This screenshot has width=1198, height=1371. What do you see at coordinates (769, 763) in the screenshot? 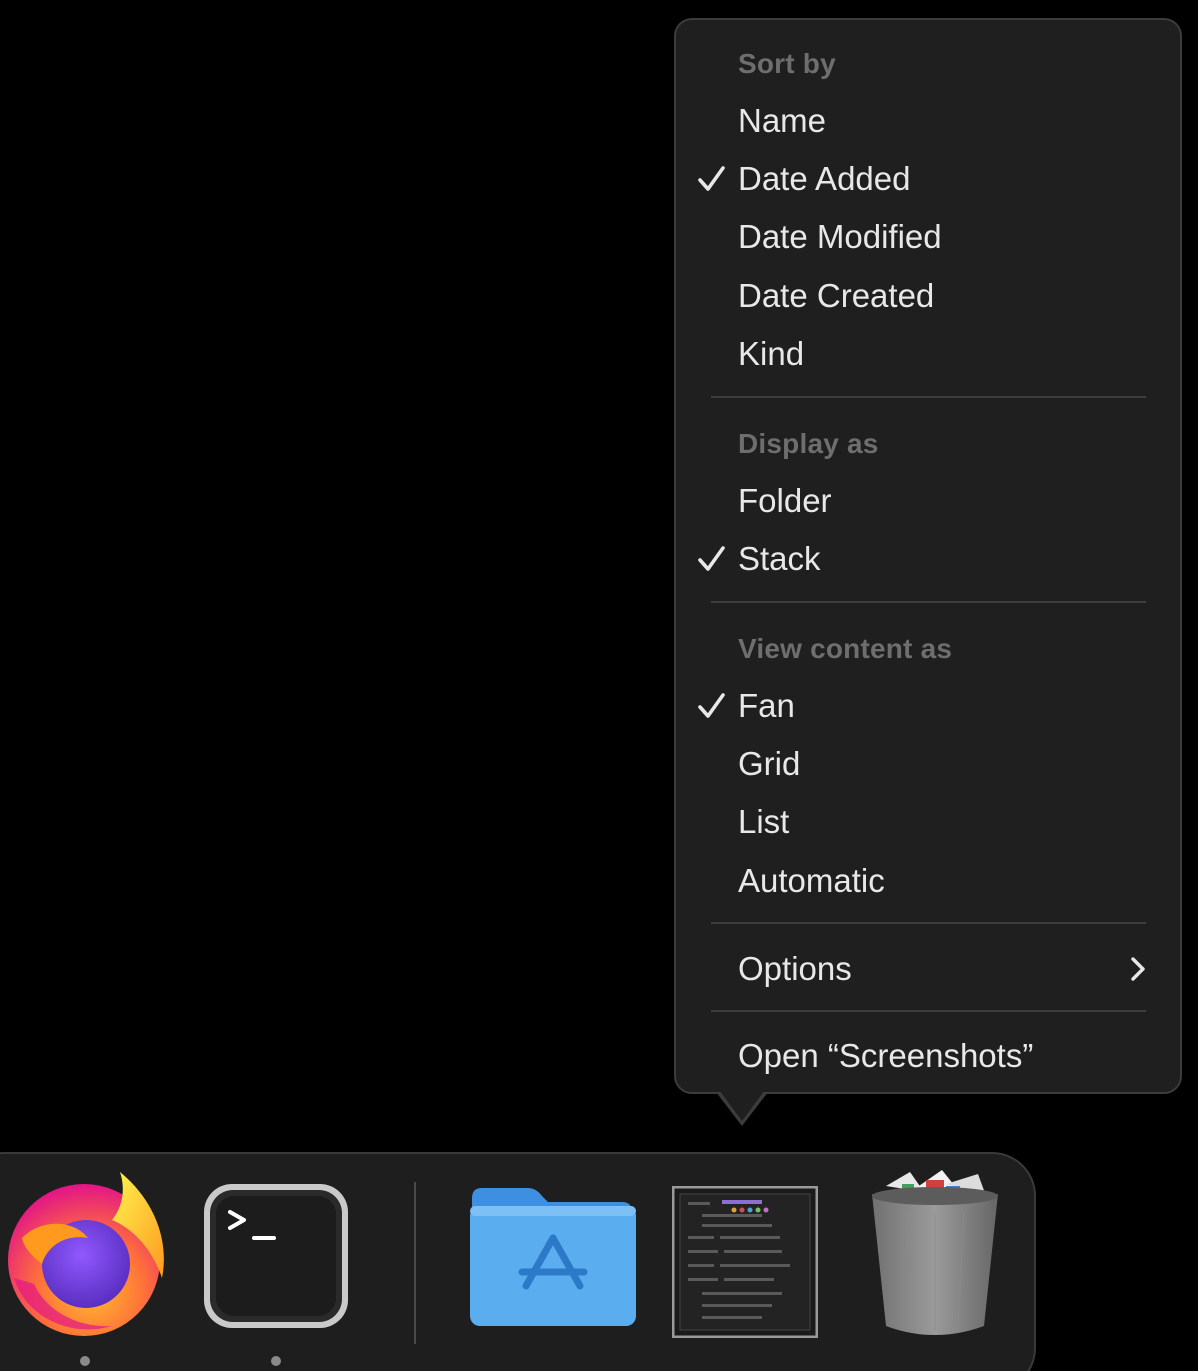
I see `menu-item-label: Grid` at bounding box center [769, 763].